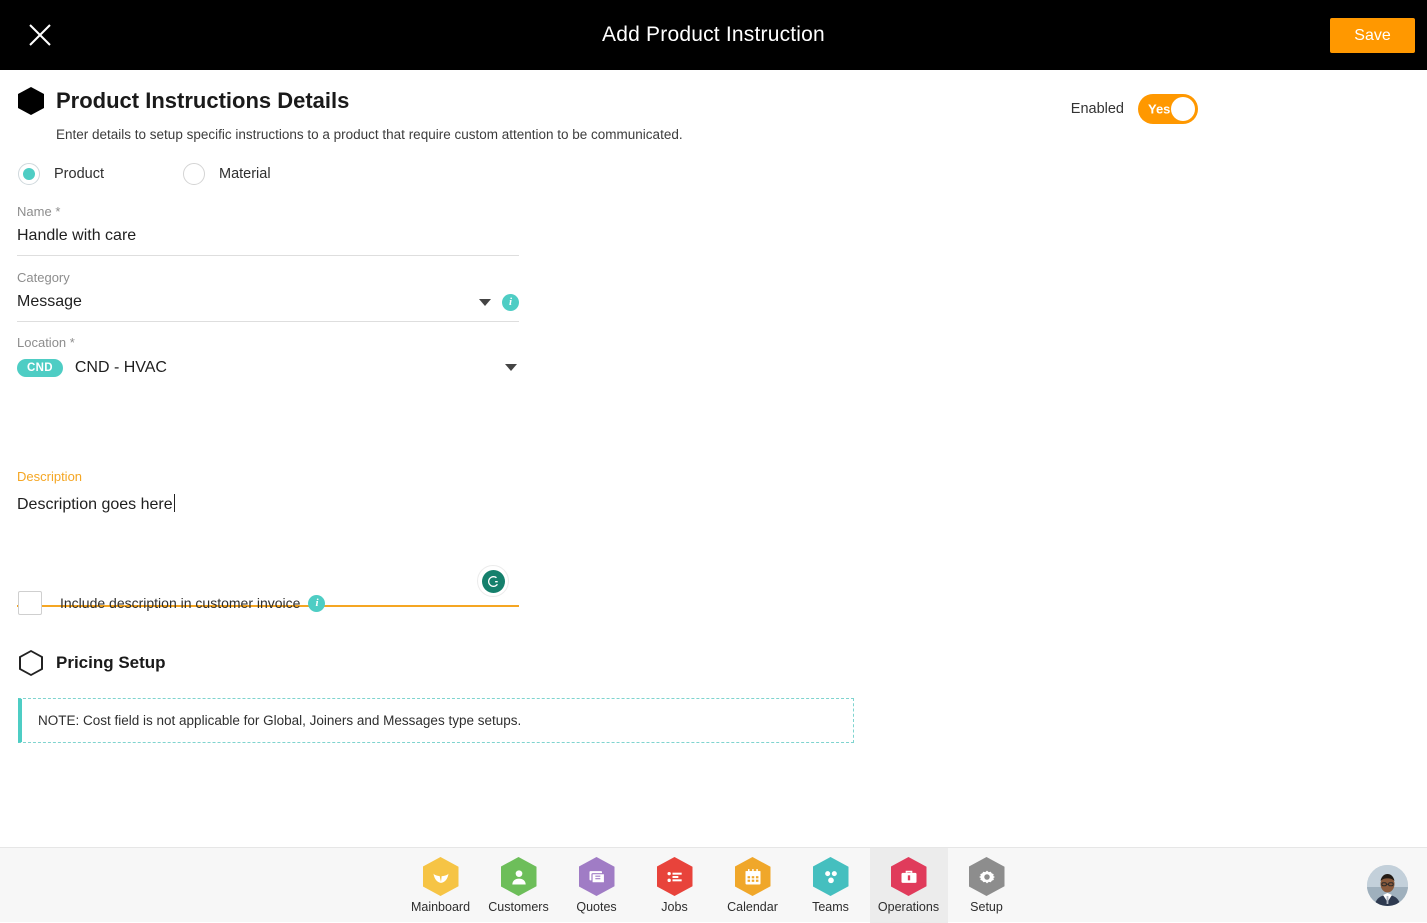 The width and height of the screenshot is (1427, 923). Describe the element at coordinates (202, 101) in the screenshot. I see `section-title: Product Instructions Details` at that location.